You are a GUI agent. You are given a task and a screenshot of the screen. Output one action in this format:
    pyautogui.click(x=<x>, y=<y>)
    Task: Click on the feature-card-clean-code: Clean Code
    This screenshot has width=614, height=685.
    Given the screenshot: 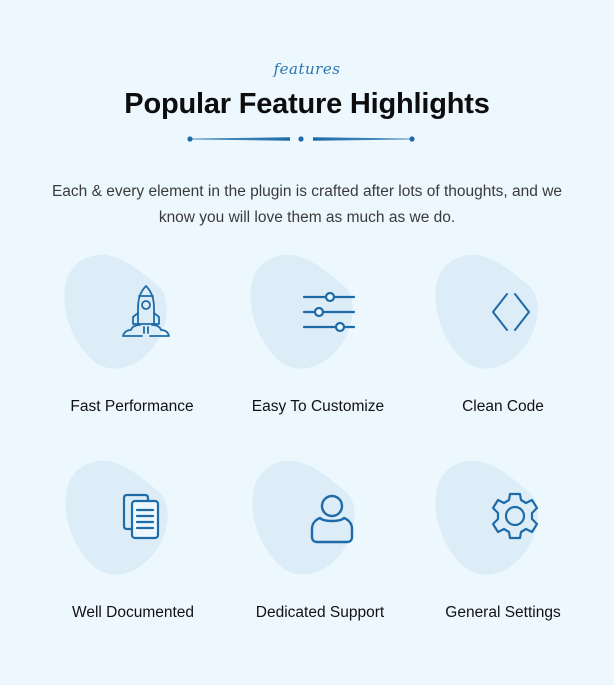 What is the action you would take?
    pyautogui.click(x=503, y=348)
    